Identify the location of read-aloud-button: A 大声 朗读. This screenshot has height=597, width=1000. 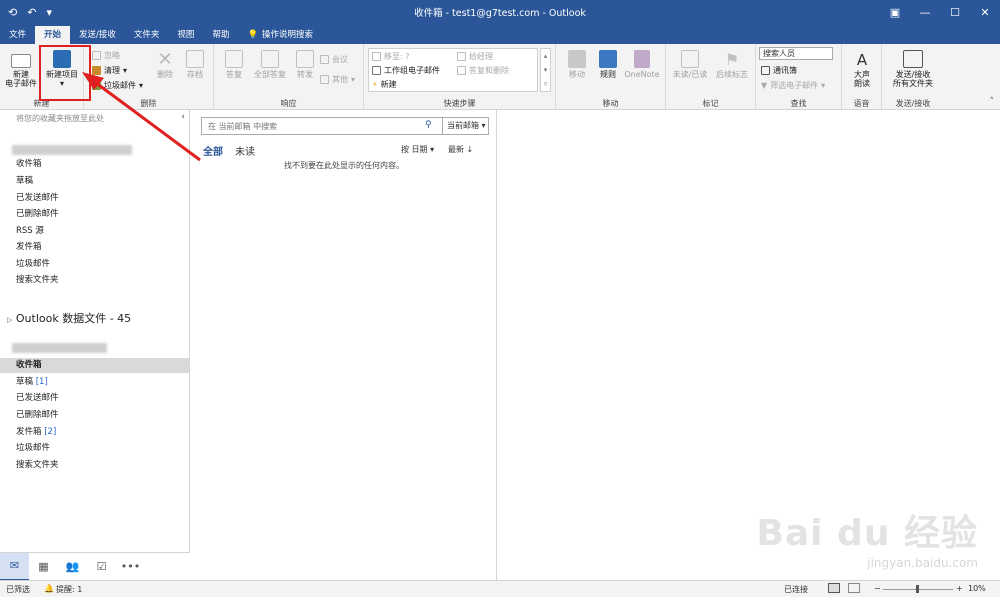
(862, 69).